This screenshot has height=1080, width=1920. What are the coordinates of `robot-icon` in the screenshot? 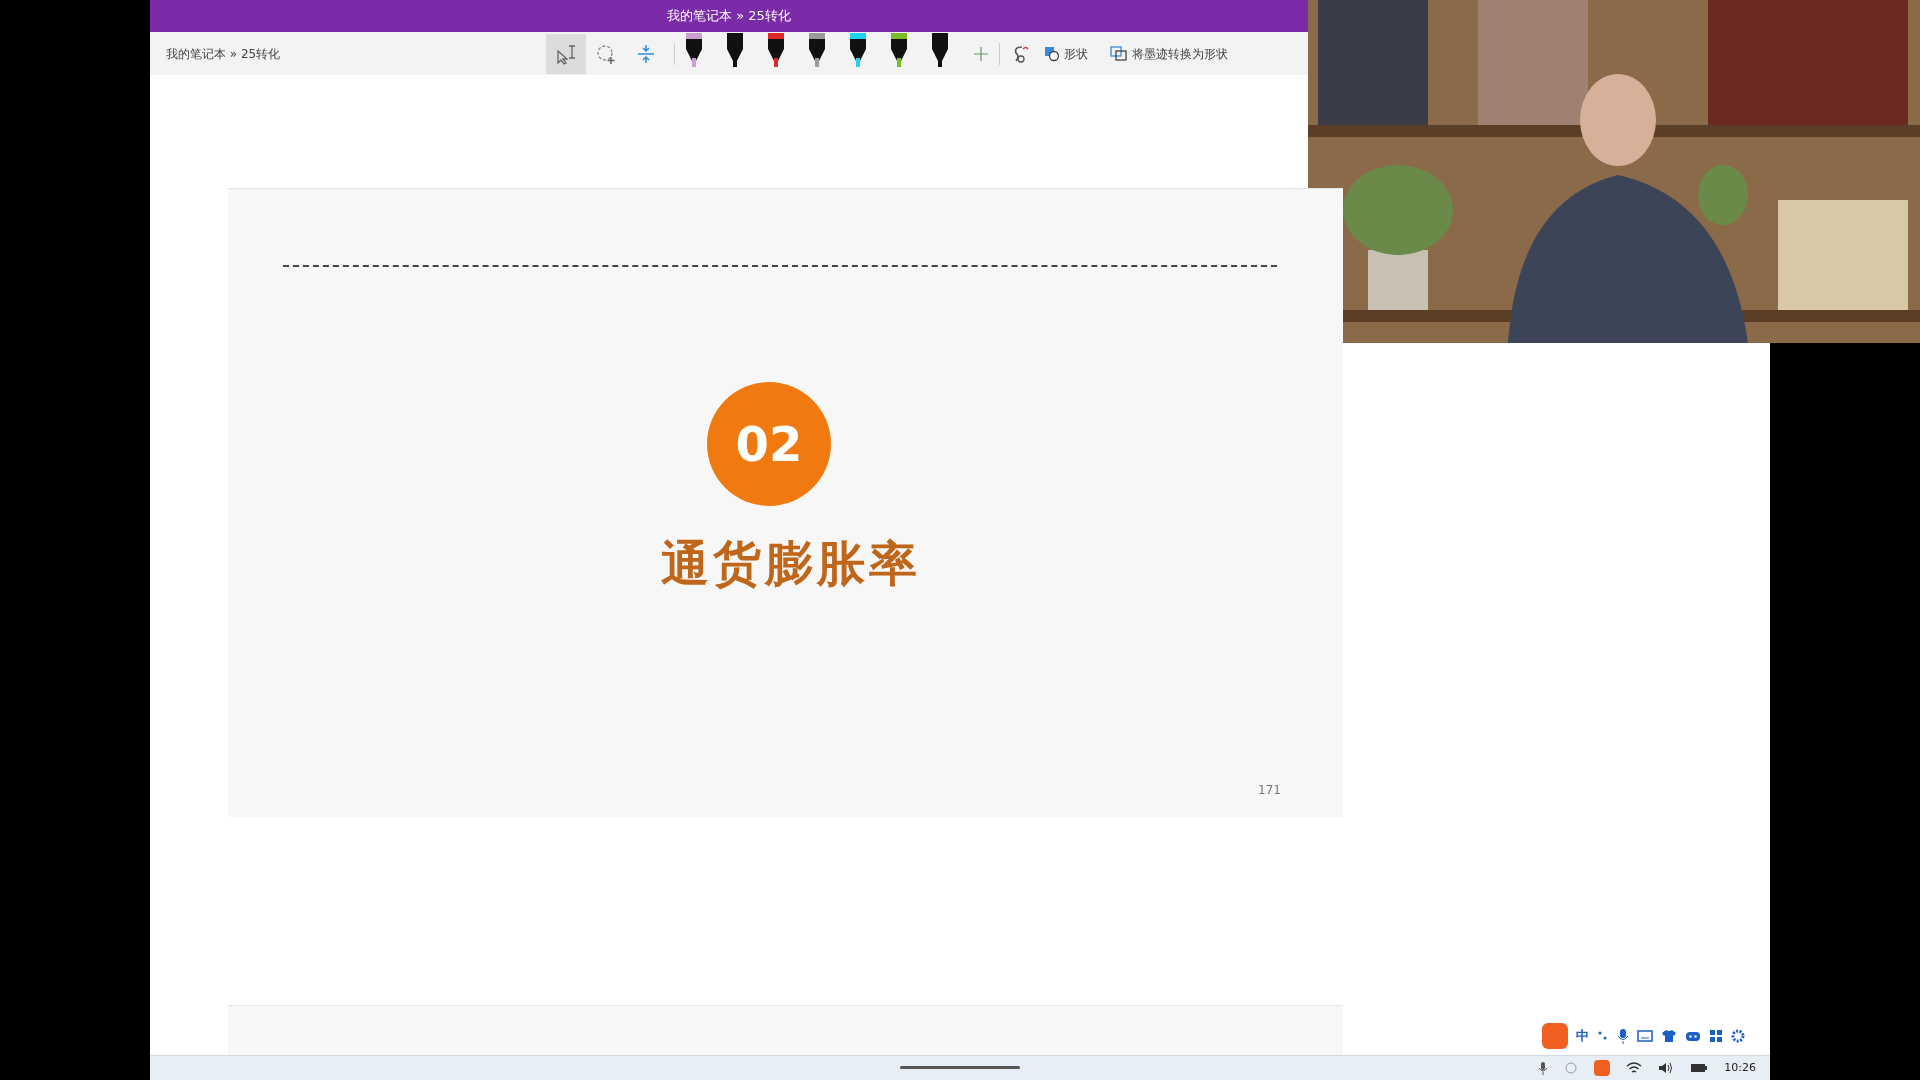 It's located at (1693, 1036).